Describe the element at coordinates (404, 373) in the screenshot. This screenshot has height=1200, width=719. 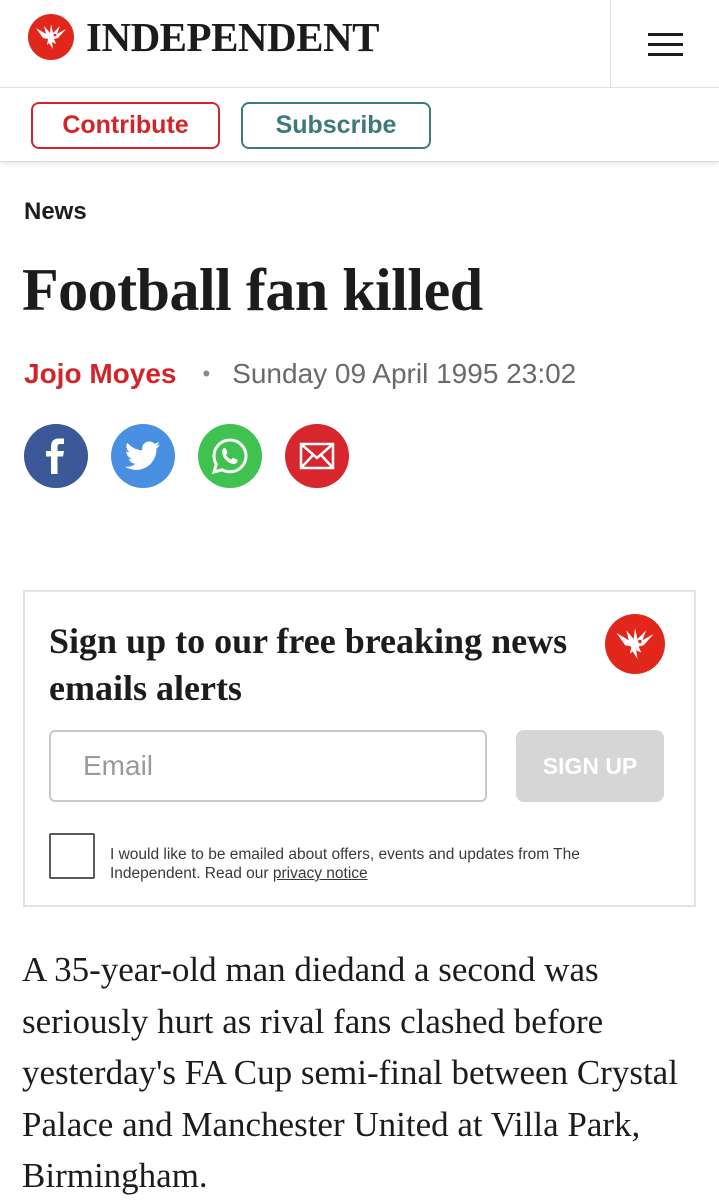
I see `publish-date: Sunday 09 April 1995 23:02` at that location.